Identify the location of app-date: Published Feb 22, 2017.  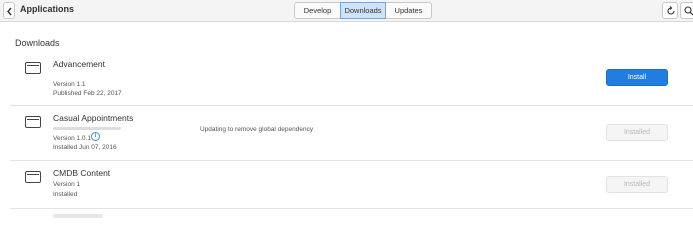
(87, 93).